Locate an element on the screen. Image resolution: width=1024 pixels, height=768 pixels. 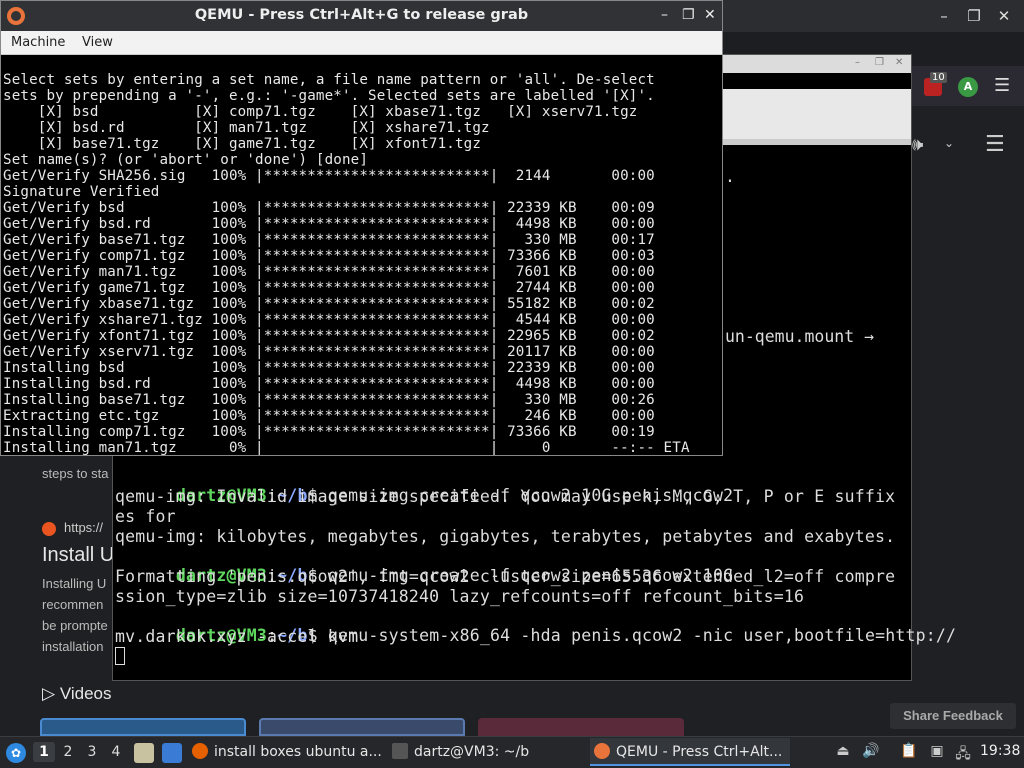
menu-machine: Machine is located at coordinates (38, 42).